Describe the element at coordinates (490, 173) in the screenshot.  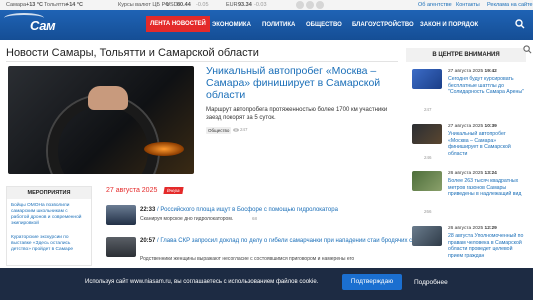
I see `sidebar-time: 13:24` at that location.